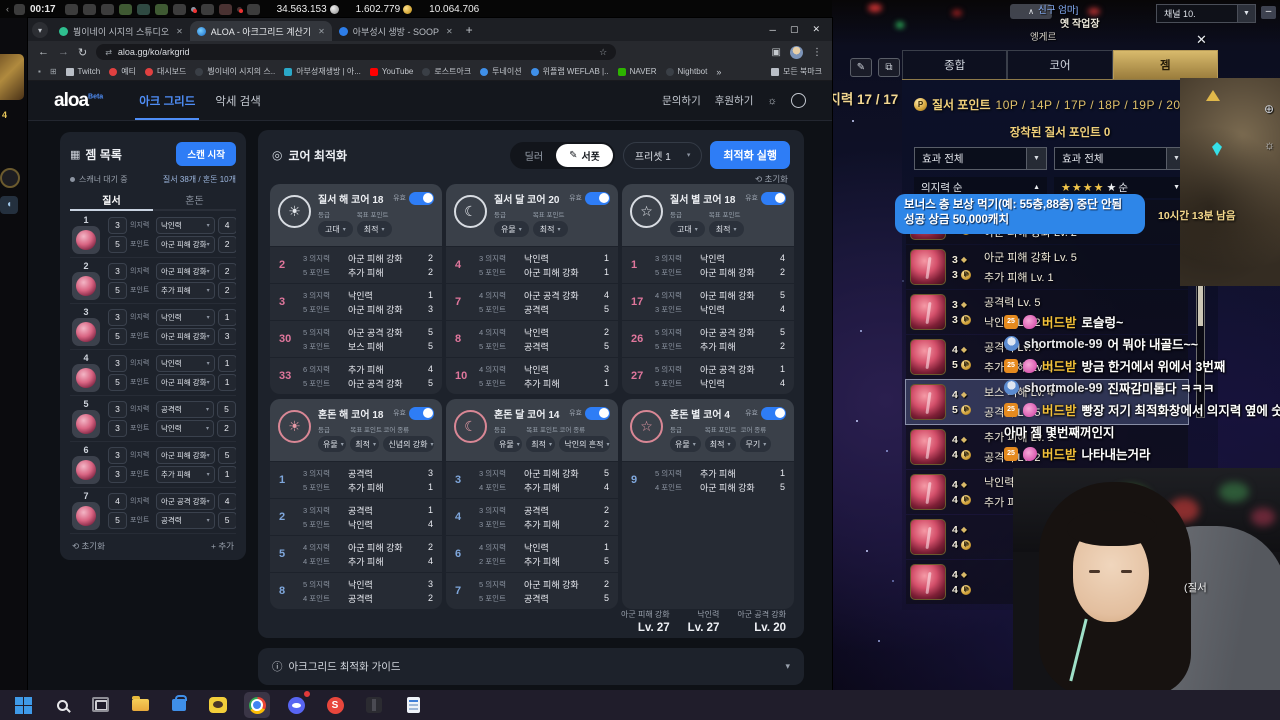  What do you see at coordinates (356, 516) in the screenshot?
I see `core-gem-row: 2 3 의지력 공격력 1 5 포인트 낙인력 4` at bounding box center [356, 516].